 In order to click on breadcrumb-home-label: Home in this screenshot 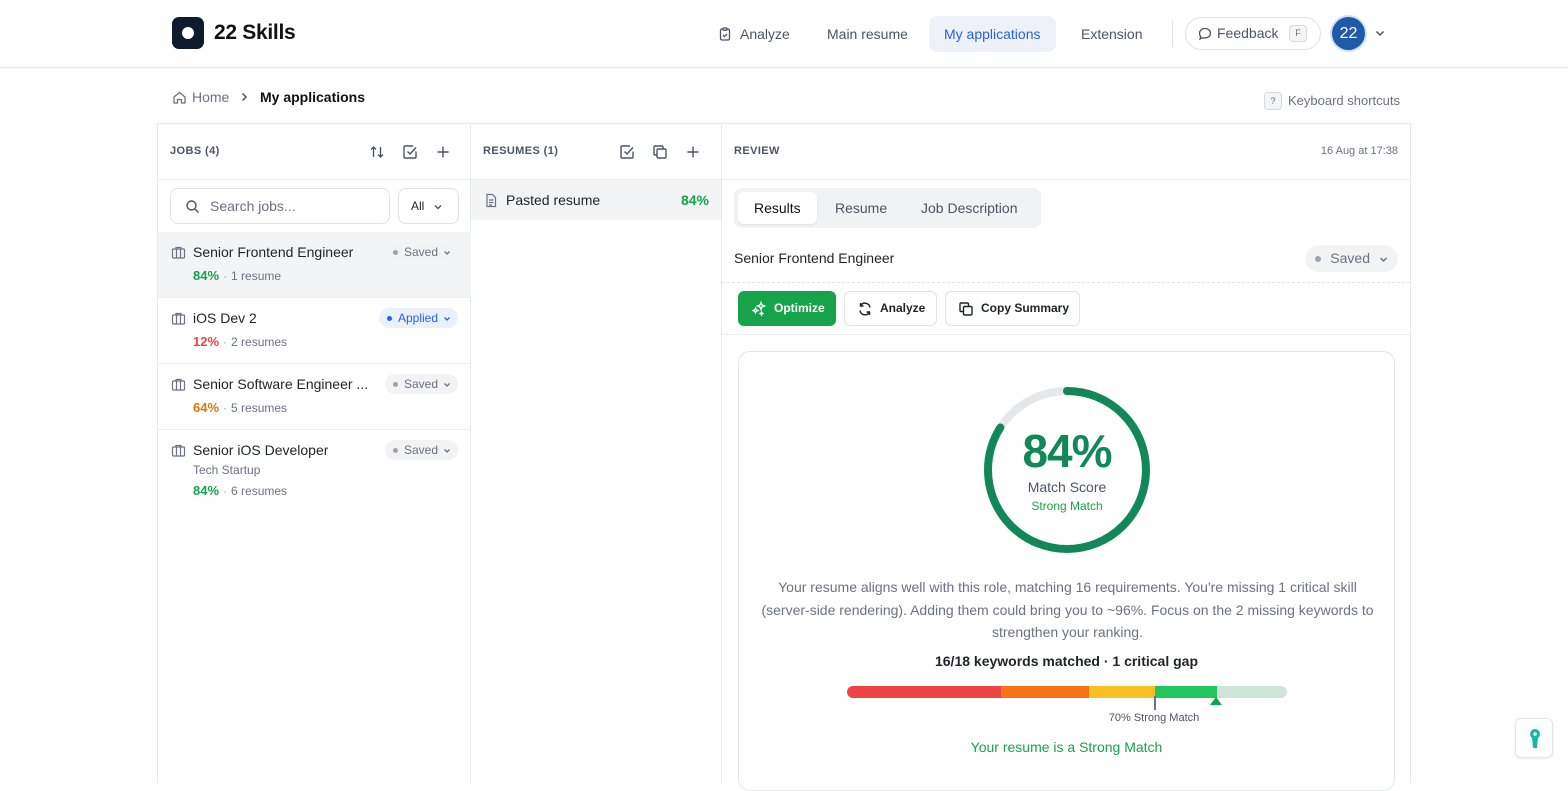, I will do `click(211, 97)`.